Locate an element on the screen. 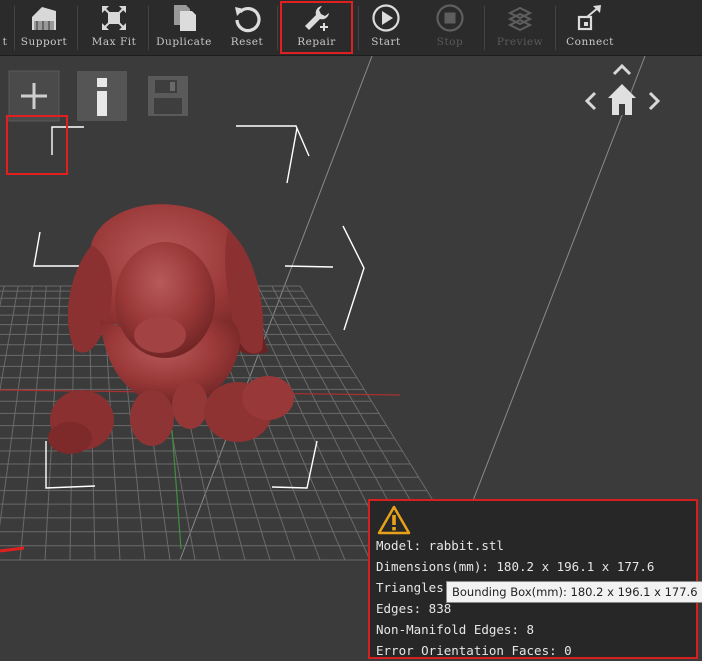 This screenshot has width=702, height=661. duplicate-label: Duplicate is located at coordinates (184, 42).